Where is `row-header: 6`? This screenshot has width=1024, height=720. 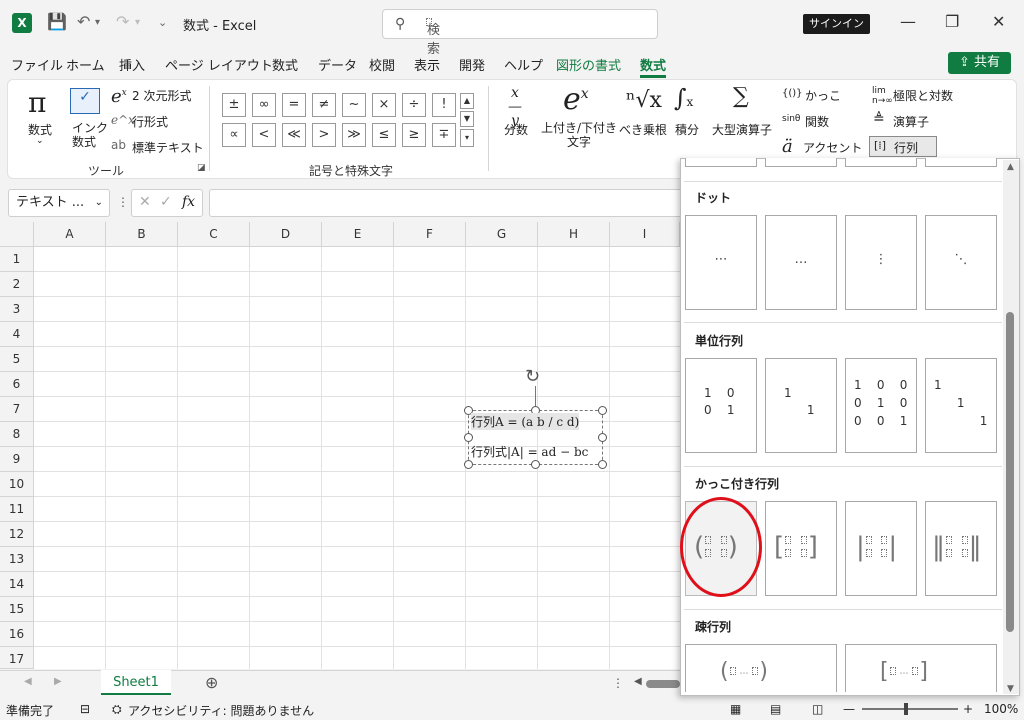 row-header: 6 is located at coordinates (17, 384).